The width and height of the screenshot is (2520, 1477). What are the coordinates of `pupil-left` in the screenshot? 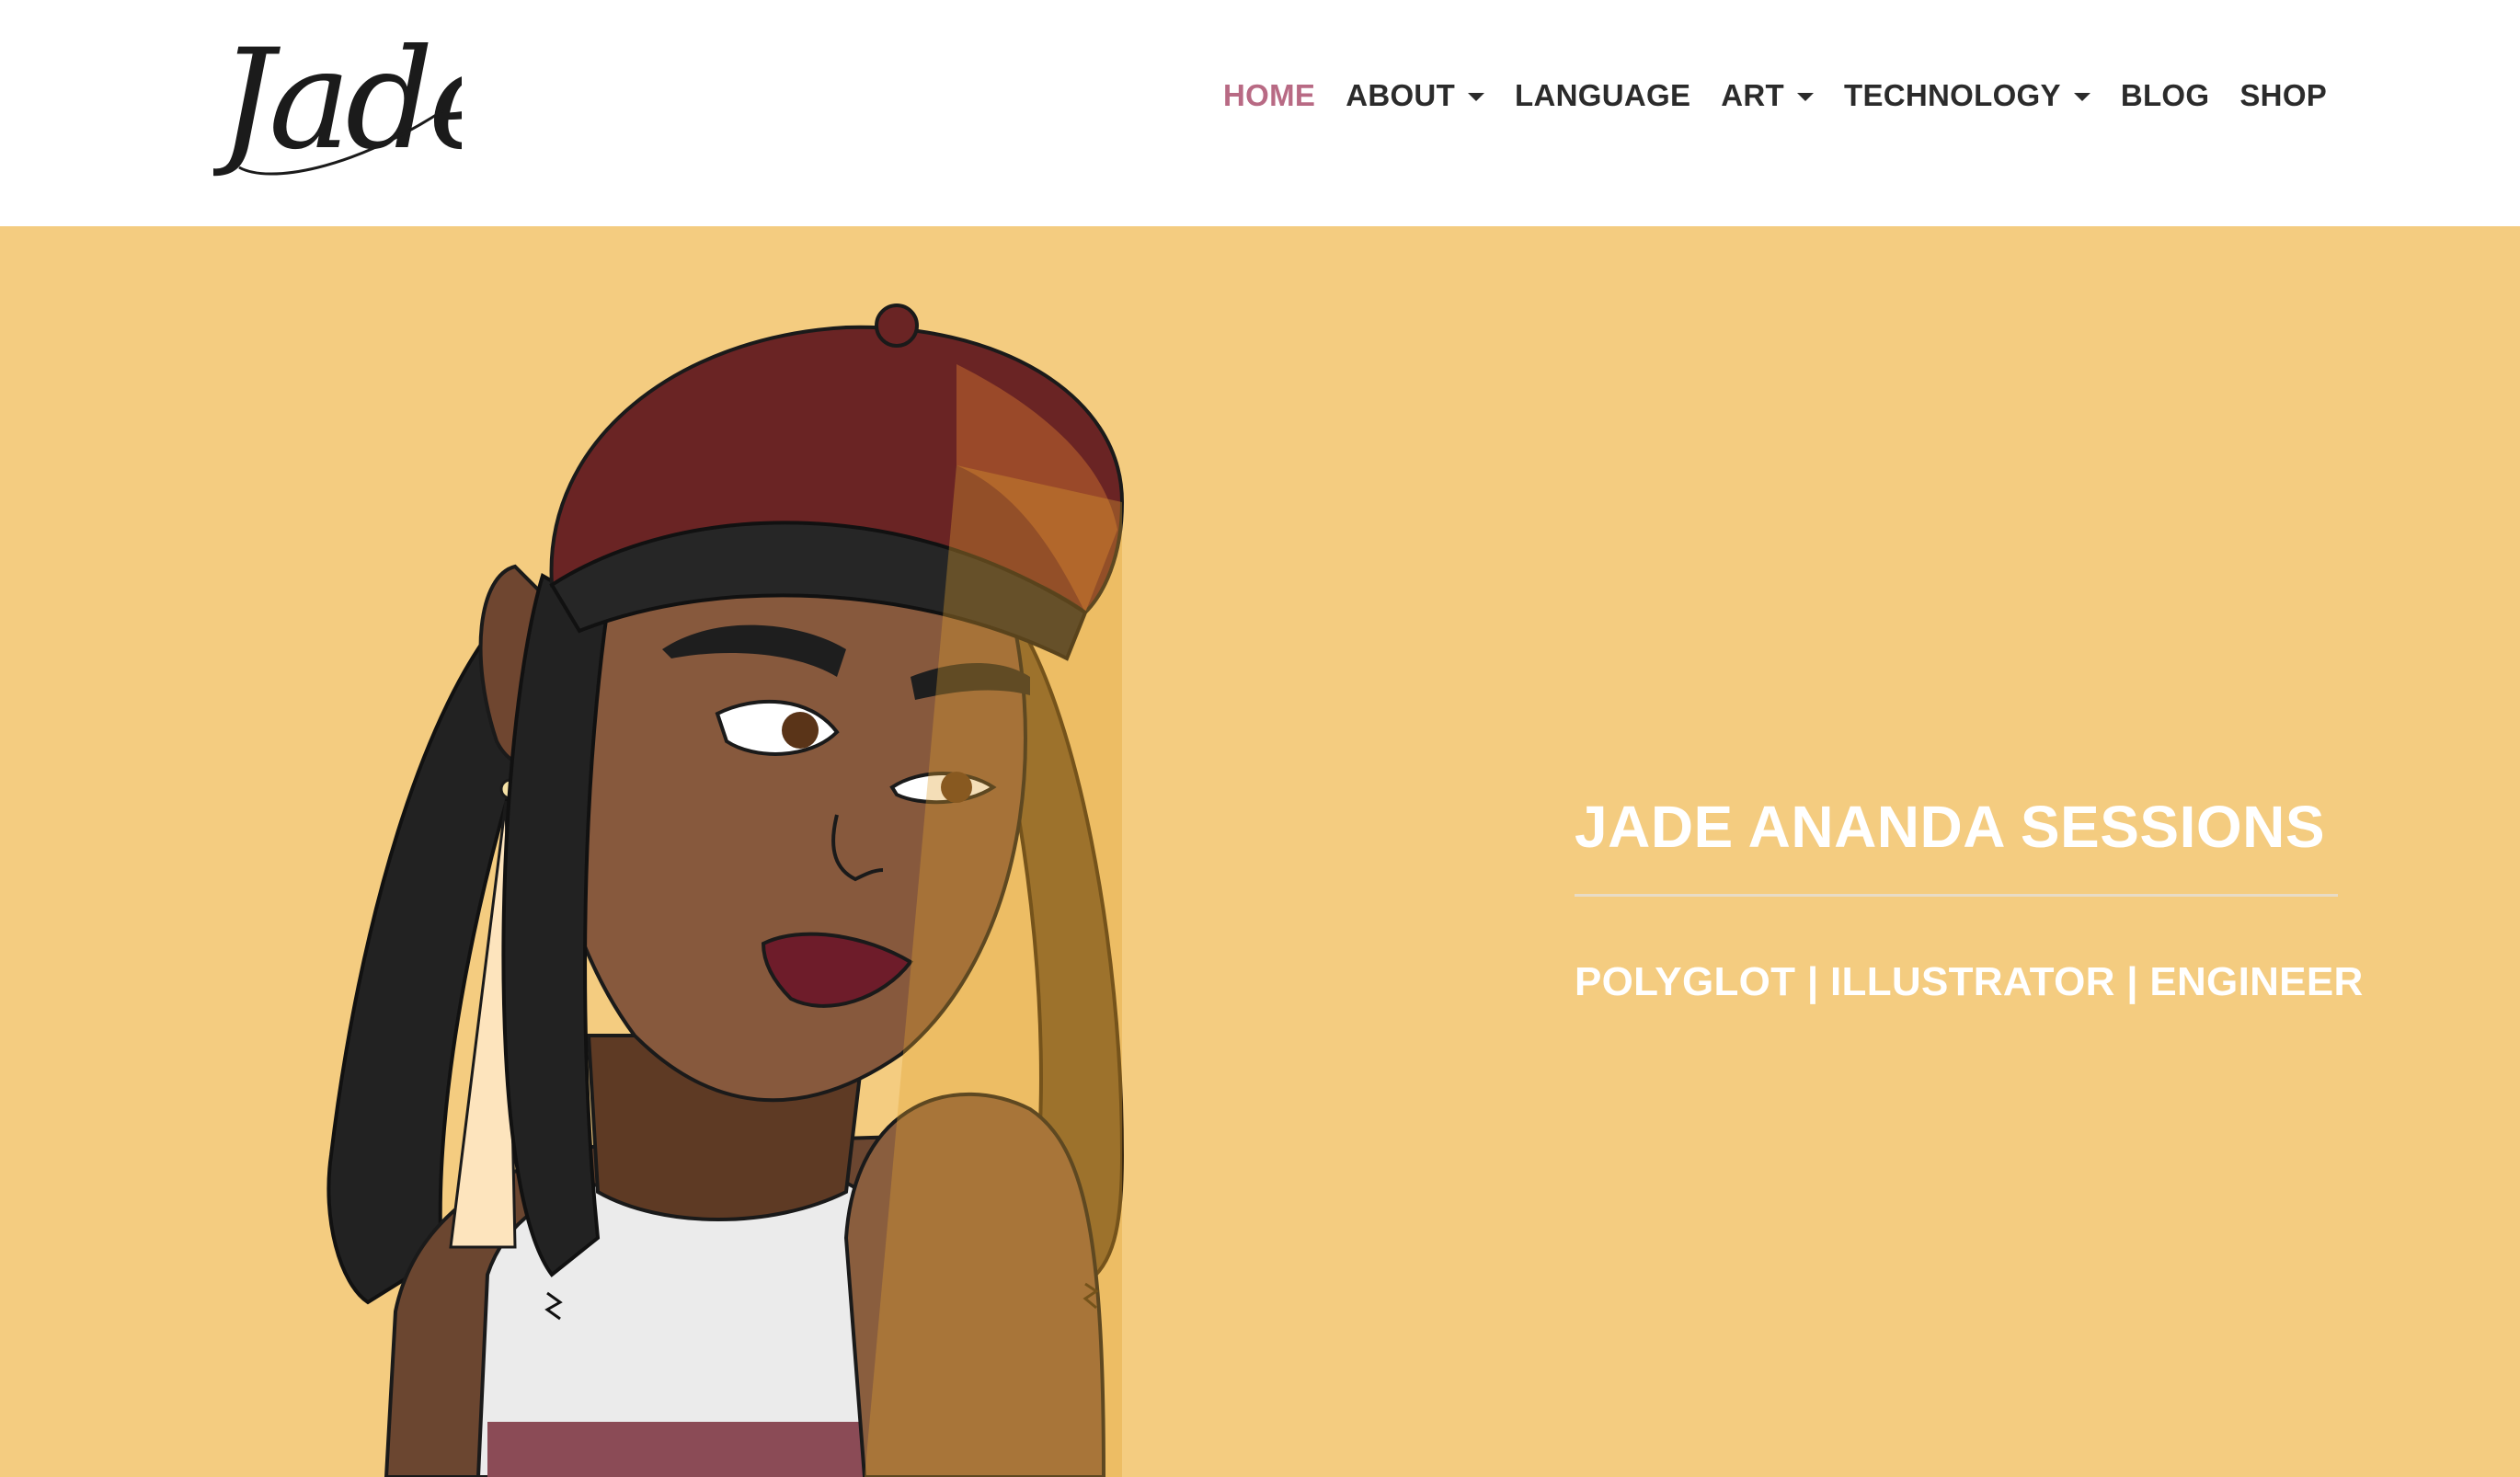 It's located at (800, 731).